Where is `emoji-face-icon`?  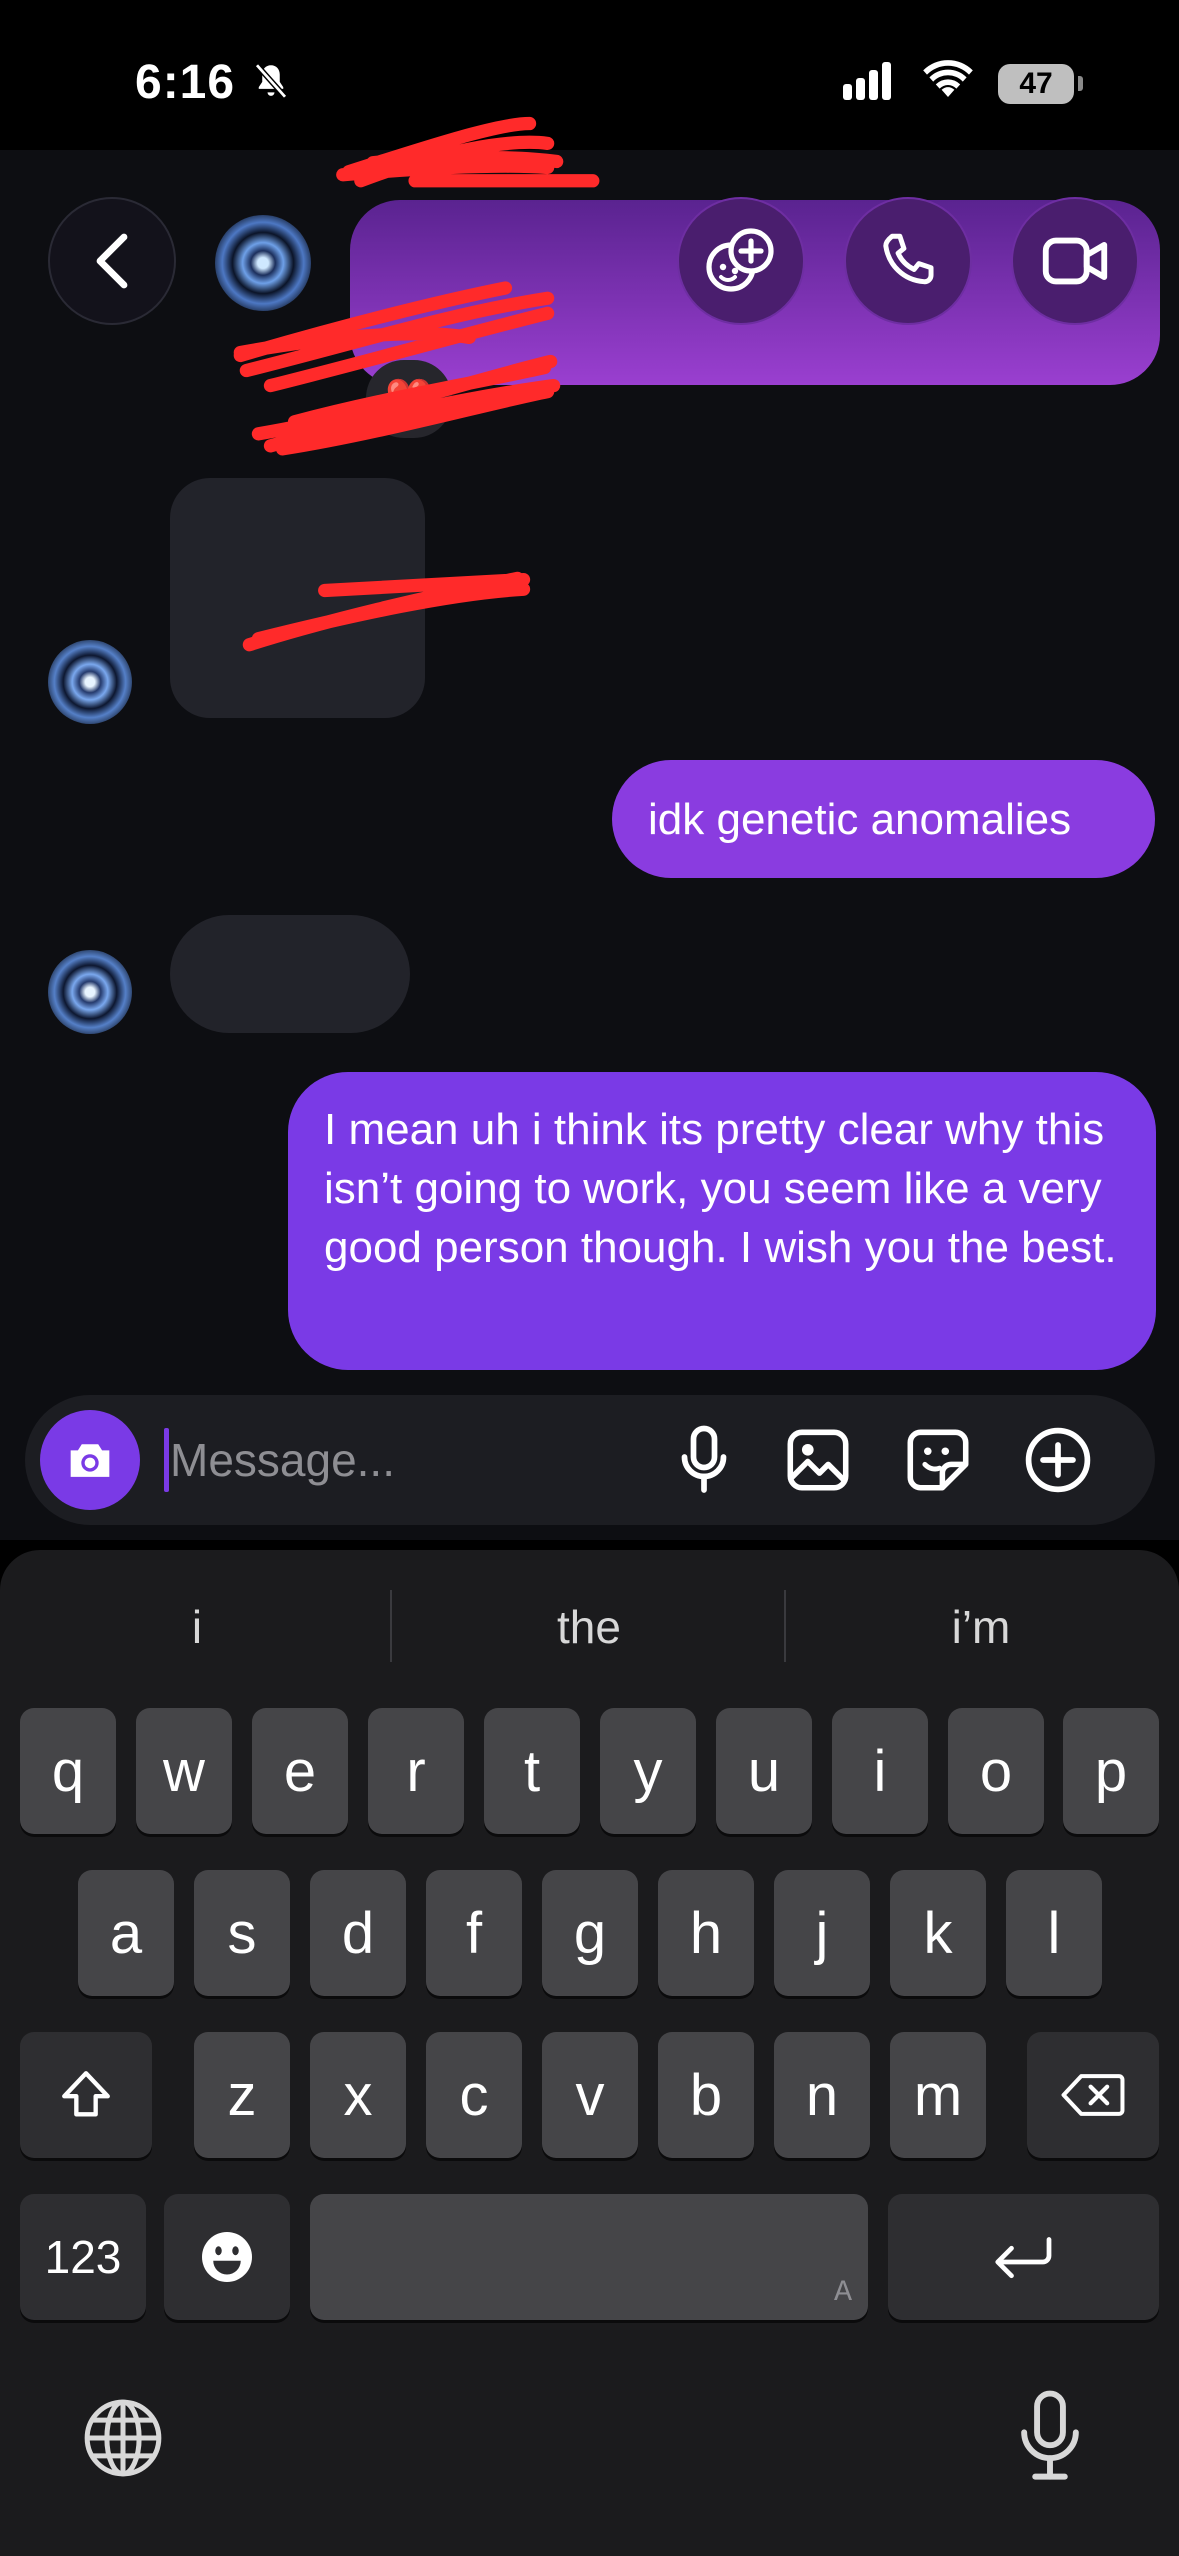 emoji-face-icon is located at coordinates (227, 2257).